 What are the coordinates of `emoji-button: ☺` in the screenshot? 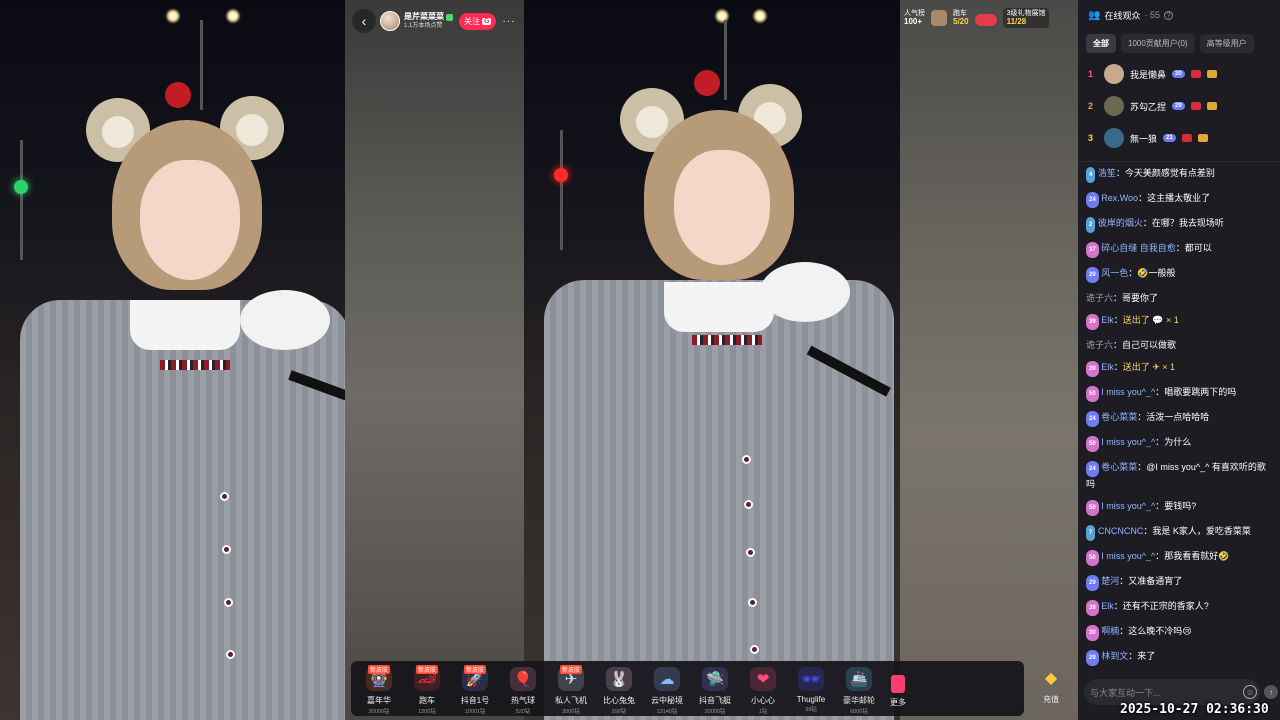 It's located at (1250, 692).